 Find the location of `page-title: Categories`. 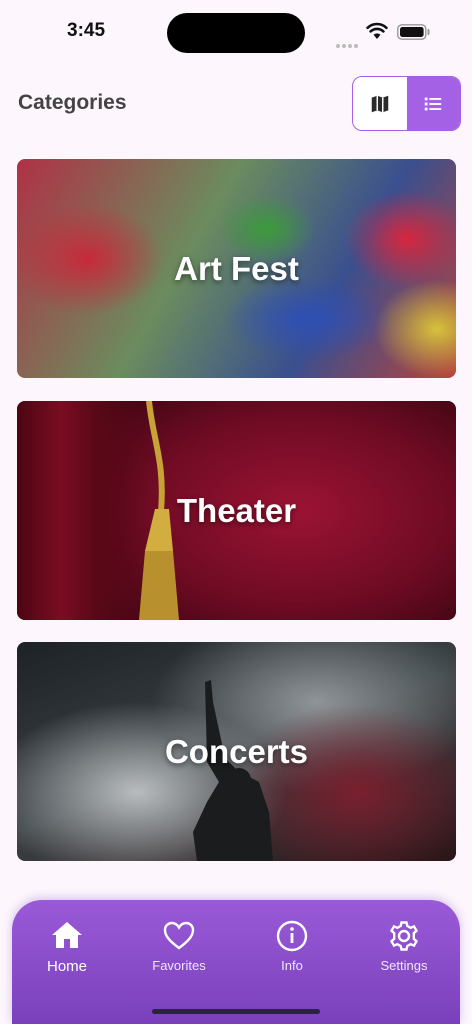

page-title: Categories is located at coordinates (72, 102).